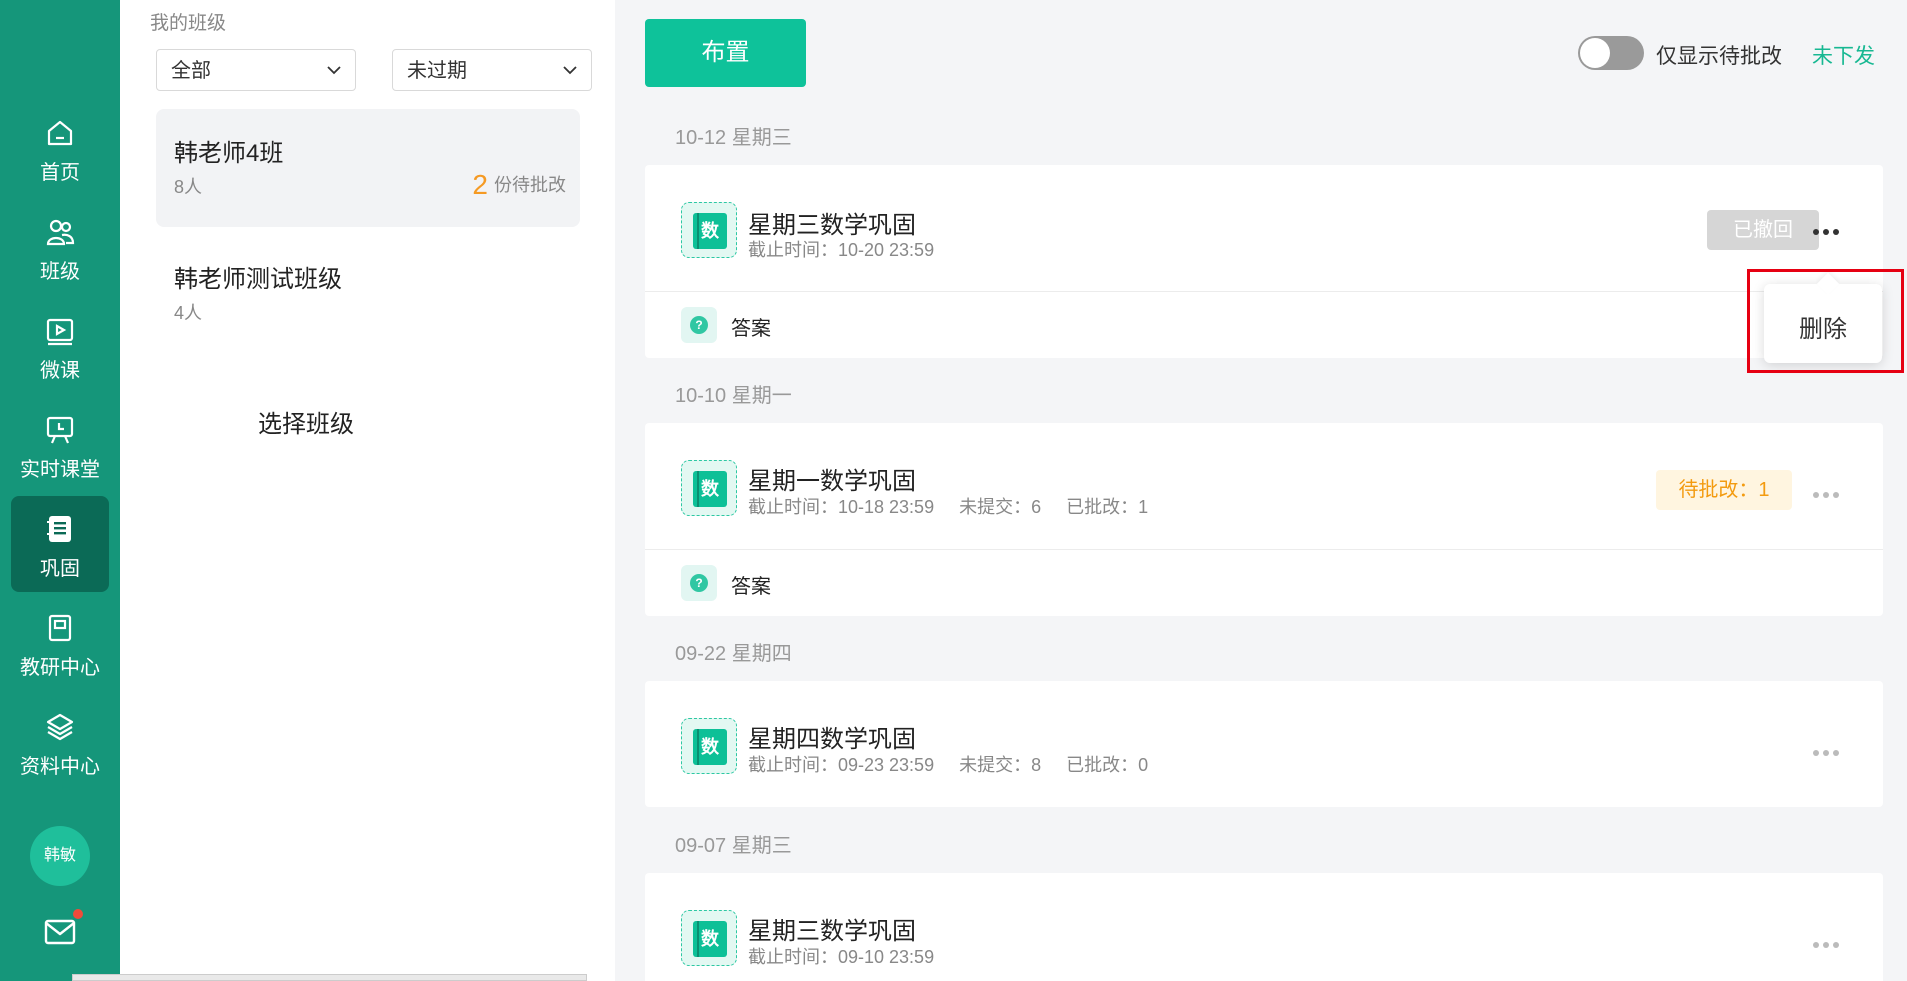 The image size is (1907, 981). Describe the element at coordinates (60, 569) in the screenshot. I see `nav-label-consolidate: 巩固` at that location.